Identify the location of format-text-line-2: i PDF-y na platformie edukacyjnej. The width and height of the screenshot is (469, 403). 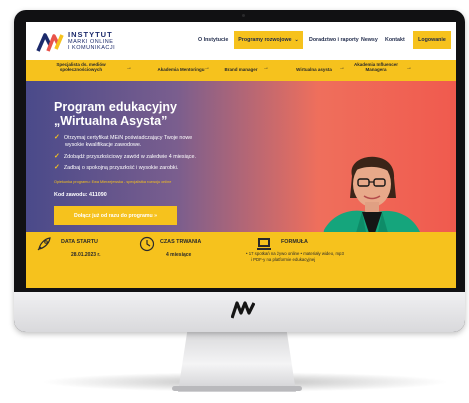
(283, 259).